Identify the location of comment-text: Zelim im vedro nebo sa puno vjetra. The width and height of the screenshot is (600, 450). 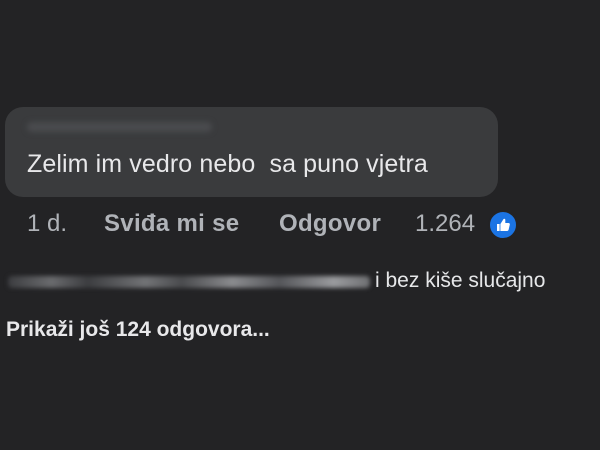
(227, 164).